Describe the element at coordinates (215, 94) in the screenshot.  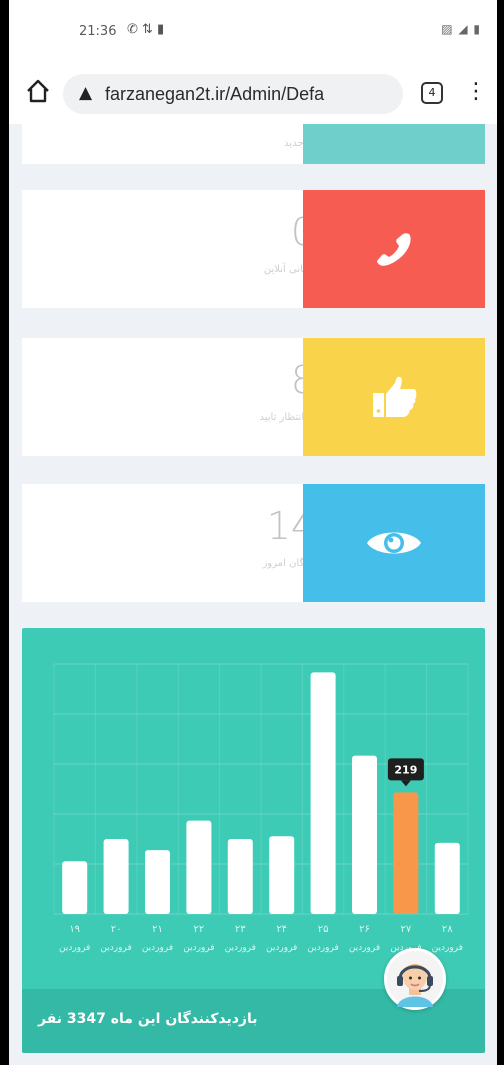
I see `url-text: farzanegan2t.ir/Admin/Defa` at that location.